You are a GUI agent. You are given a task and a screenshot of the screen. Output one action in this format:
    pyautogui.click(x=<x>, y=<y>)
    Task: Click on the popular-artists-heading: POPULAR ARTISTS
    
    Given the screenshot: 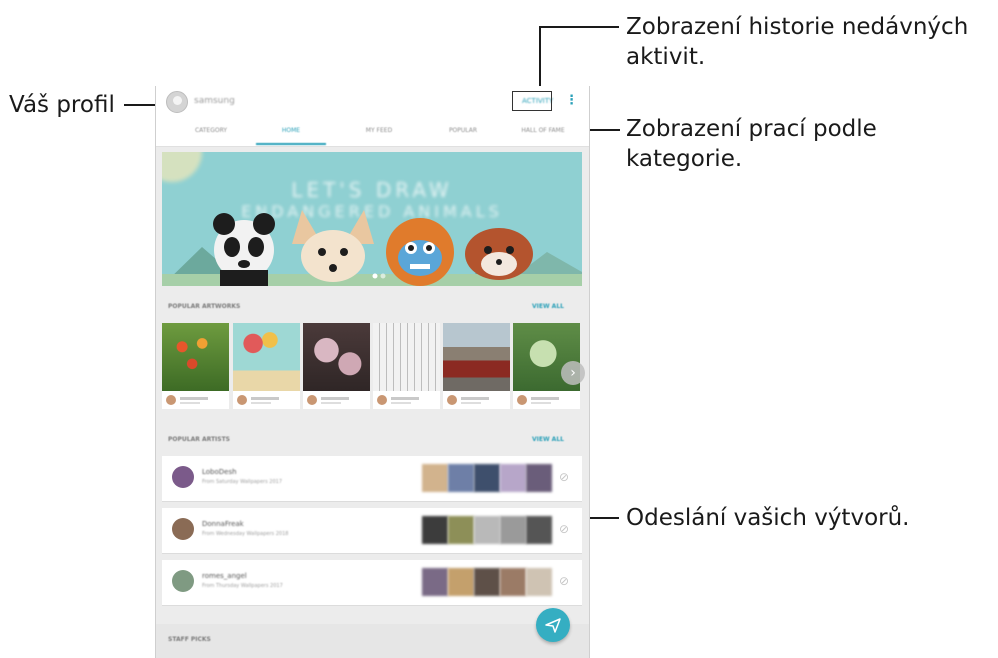 What is the action you would take?
    pyautogui.click(x=199, y=439)
    